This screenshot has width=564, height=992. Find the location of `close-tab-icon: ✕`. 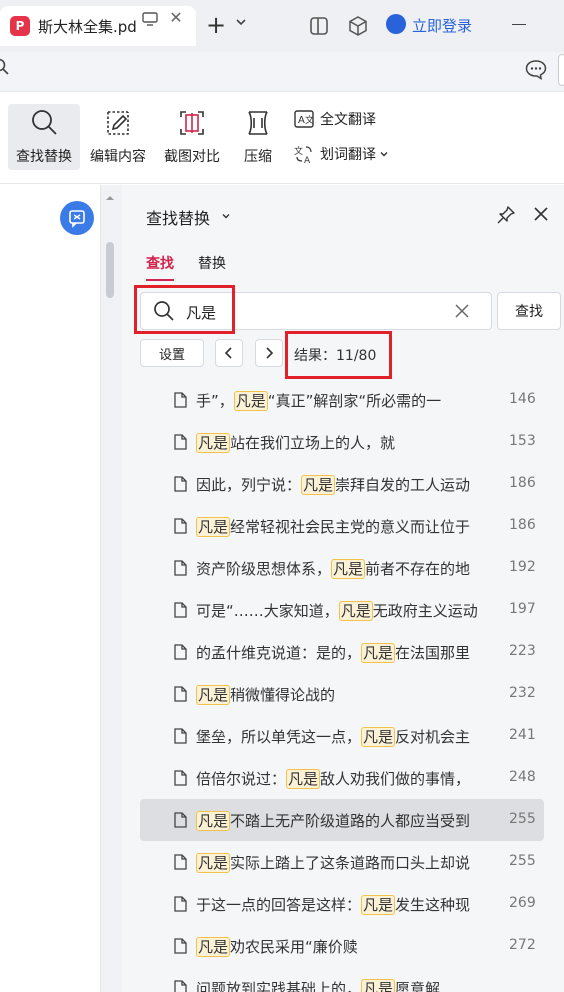

close-tab-icon: ✕ is located at coordinates (176, 18).